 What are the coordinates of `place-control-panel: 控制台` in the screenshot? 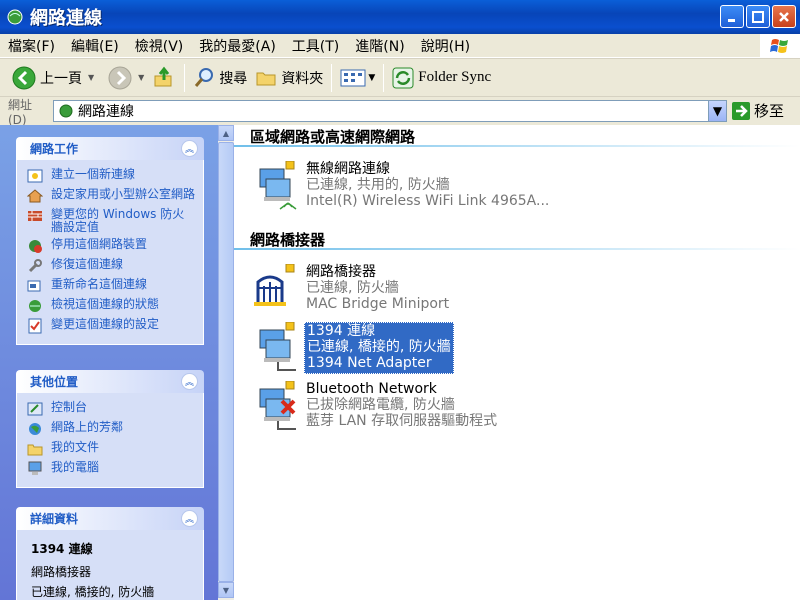 It's located at (111, 409).